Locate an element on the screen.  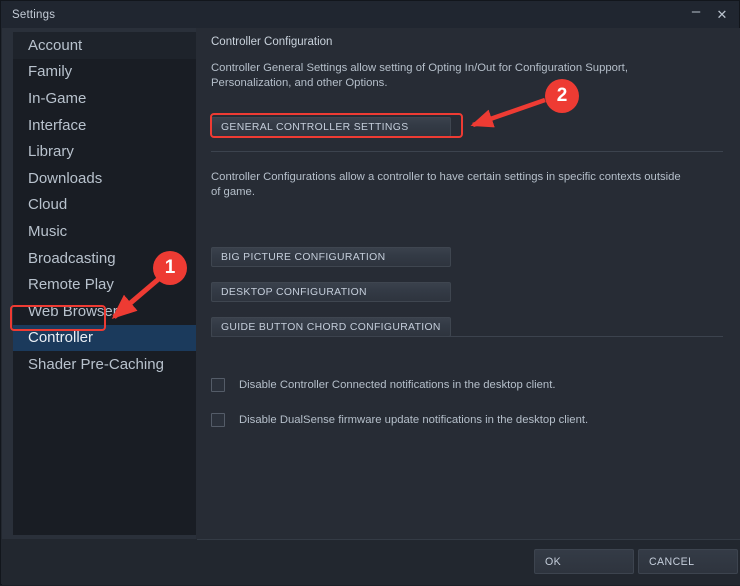
window-title: Settings is located at coordinates (34, 14).